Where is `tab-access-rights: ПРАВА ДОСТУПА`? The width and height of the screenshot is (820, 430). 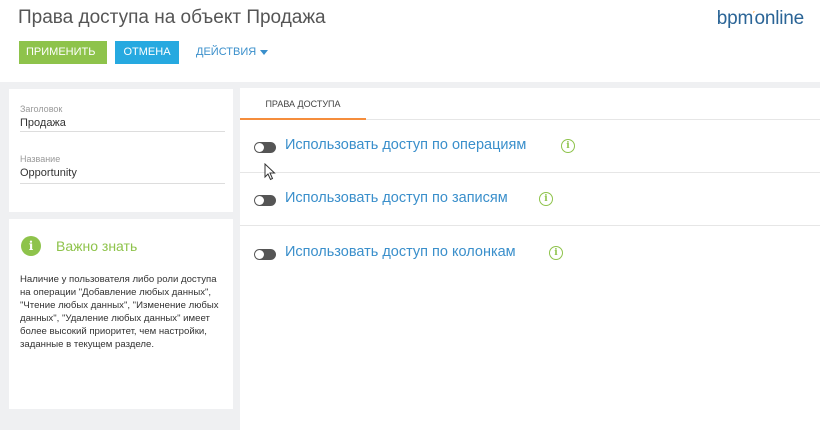
tab-access-rights: ПРАВА ДОСТУПА is located at coordinates (303, 109).